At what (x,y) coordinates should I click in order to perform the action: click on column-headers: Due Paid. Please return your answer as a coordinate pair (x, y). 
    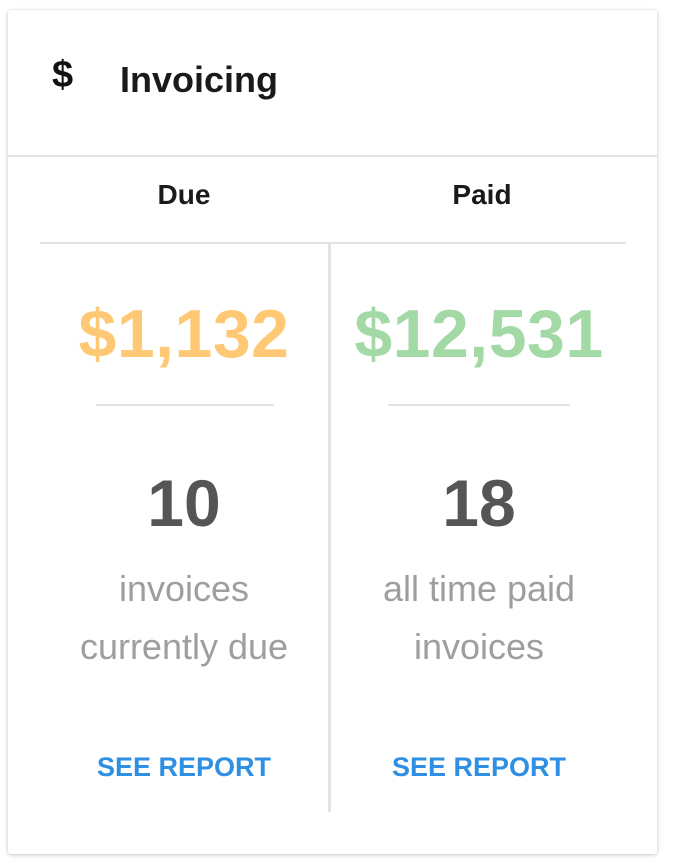
    Looking at the image, I should click on (333, 200).